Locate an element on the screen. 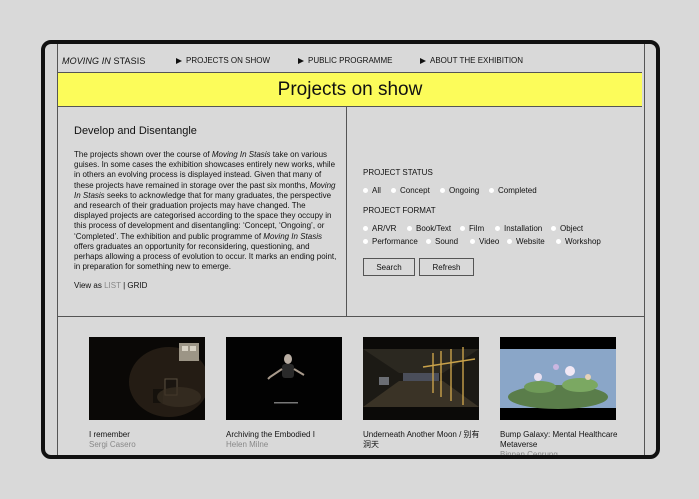 The width and height of the screenshot is (699, 499). metaverse-image is located at coordinates (558, 378).